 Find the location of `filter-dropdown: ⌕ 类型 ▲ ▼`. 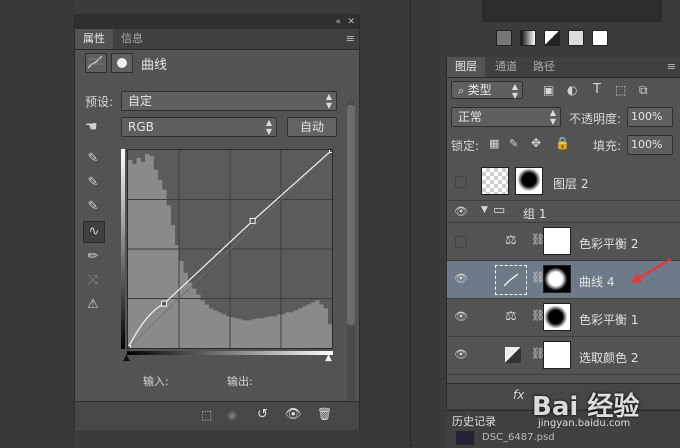

filter-dropdown: ⌕ 类型 ▲ ▼ is located at coordinates (487, 90).